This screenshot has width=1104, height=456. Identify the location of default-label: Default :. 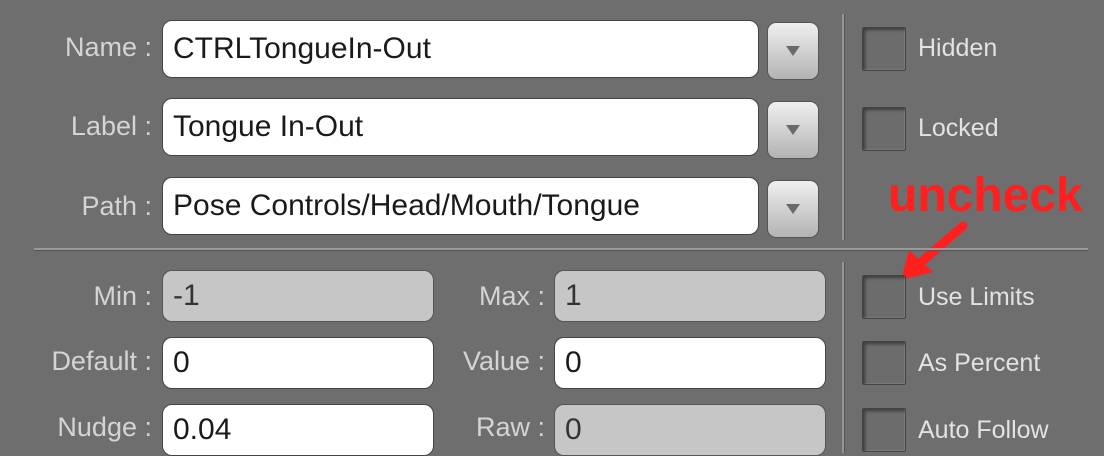
(101, 361).